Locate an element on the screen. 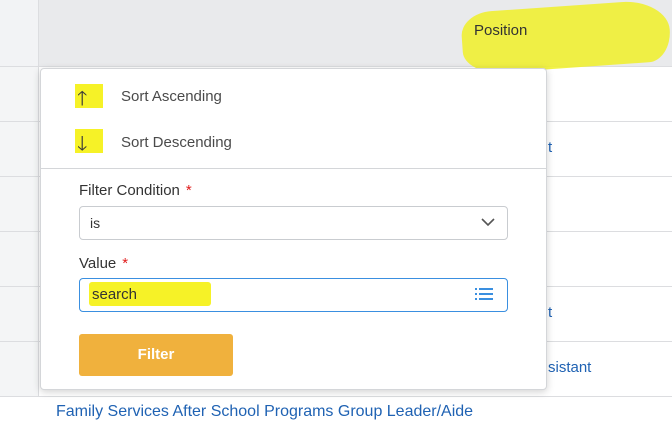 This screenshot has width=672, height=431. value-input: search is located at coordinates (293, 295).